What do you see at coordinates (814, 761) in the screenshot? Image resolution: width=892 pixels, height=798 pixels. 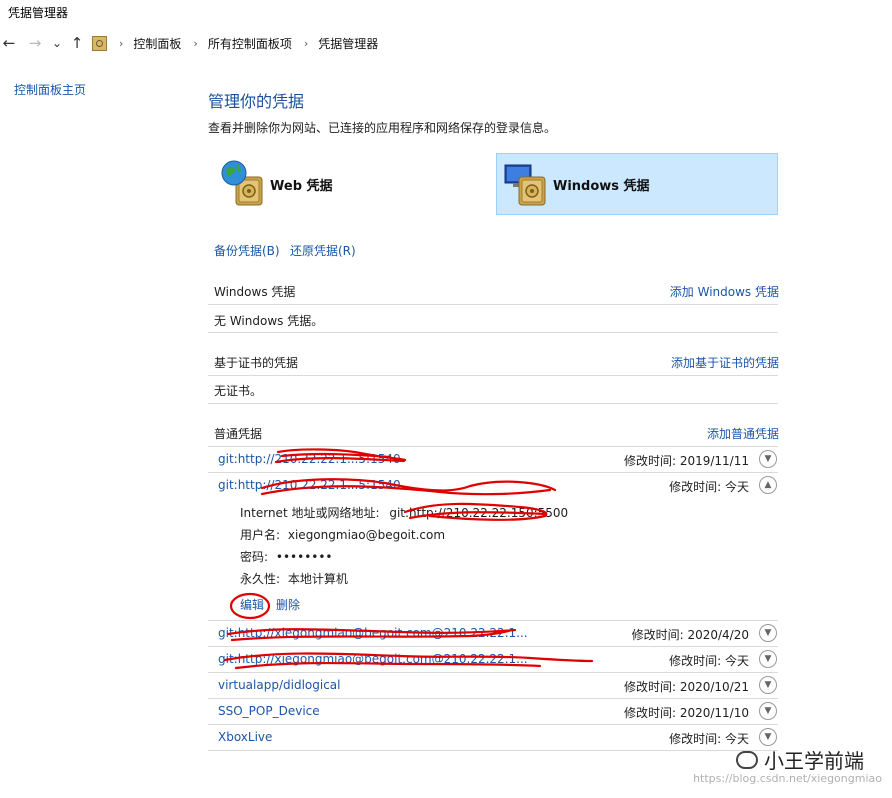 I see `watermark-text: 小王学前端` at bounding box center [814, 761].